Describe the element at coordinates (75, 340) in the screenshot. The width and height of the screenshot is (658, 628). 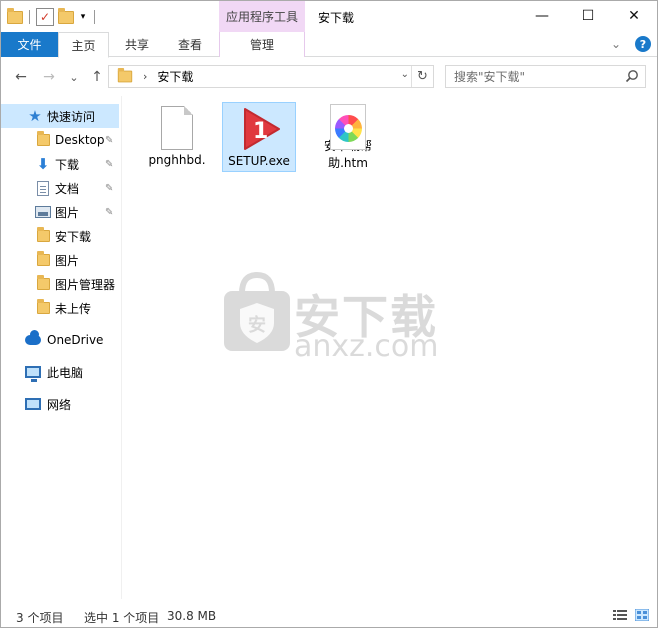
I see `sidebar-item-label: OneDrive` at that location.